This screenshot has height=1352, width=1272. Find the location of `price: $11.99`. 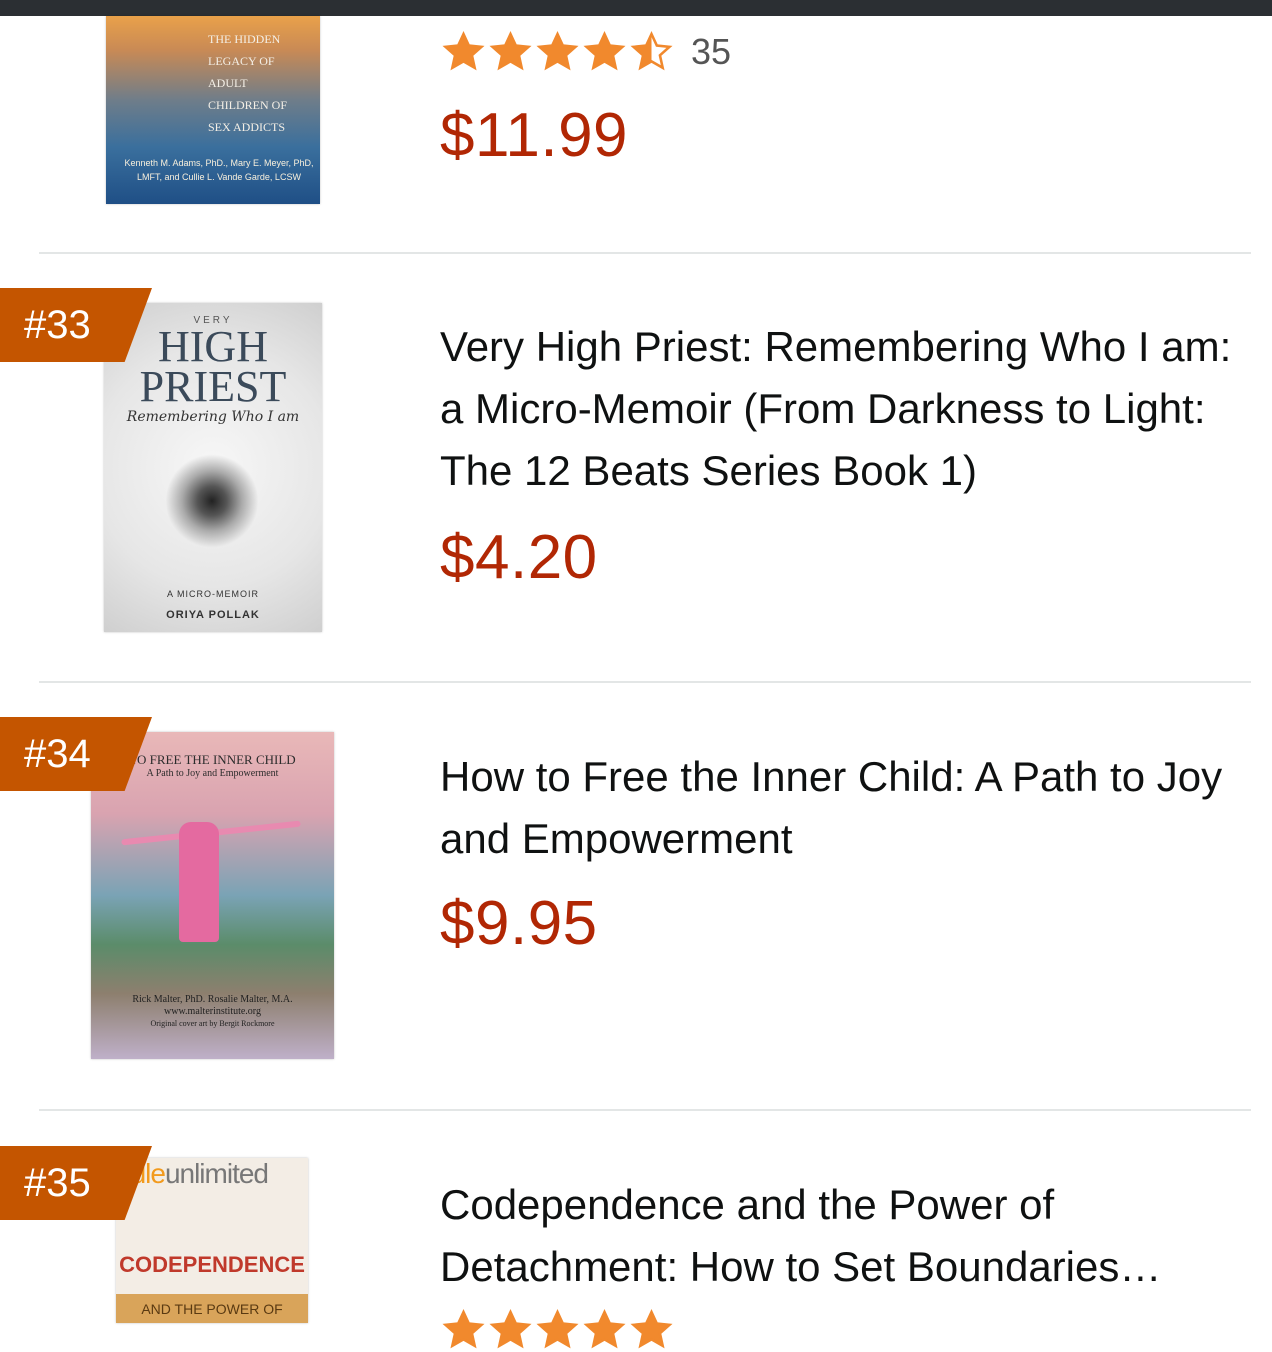

price: $11.99 is located at coordinates (534, 135).